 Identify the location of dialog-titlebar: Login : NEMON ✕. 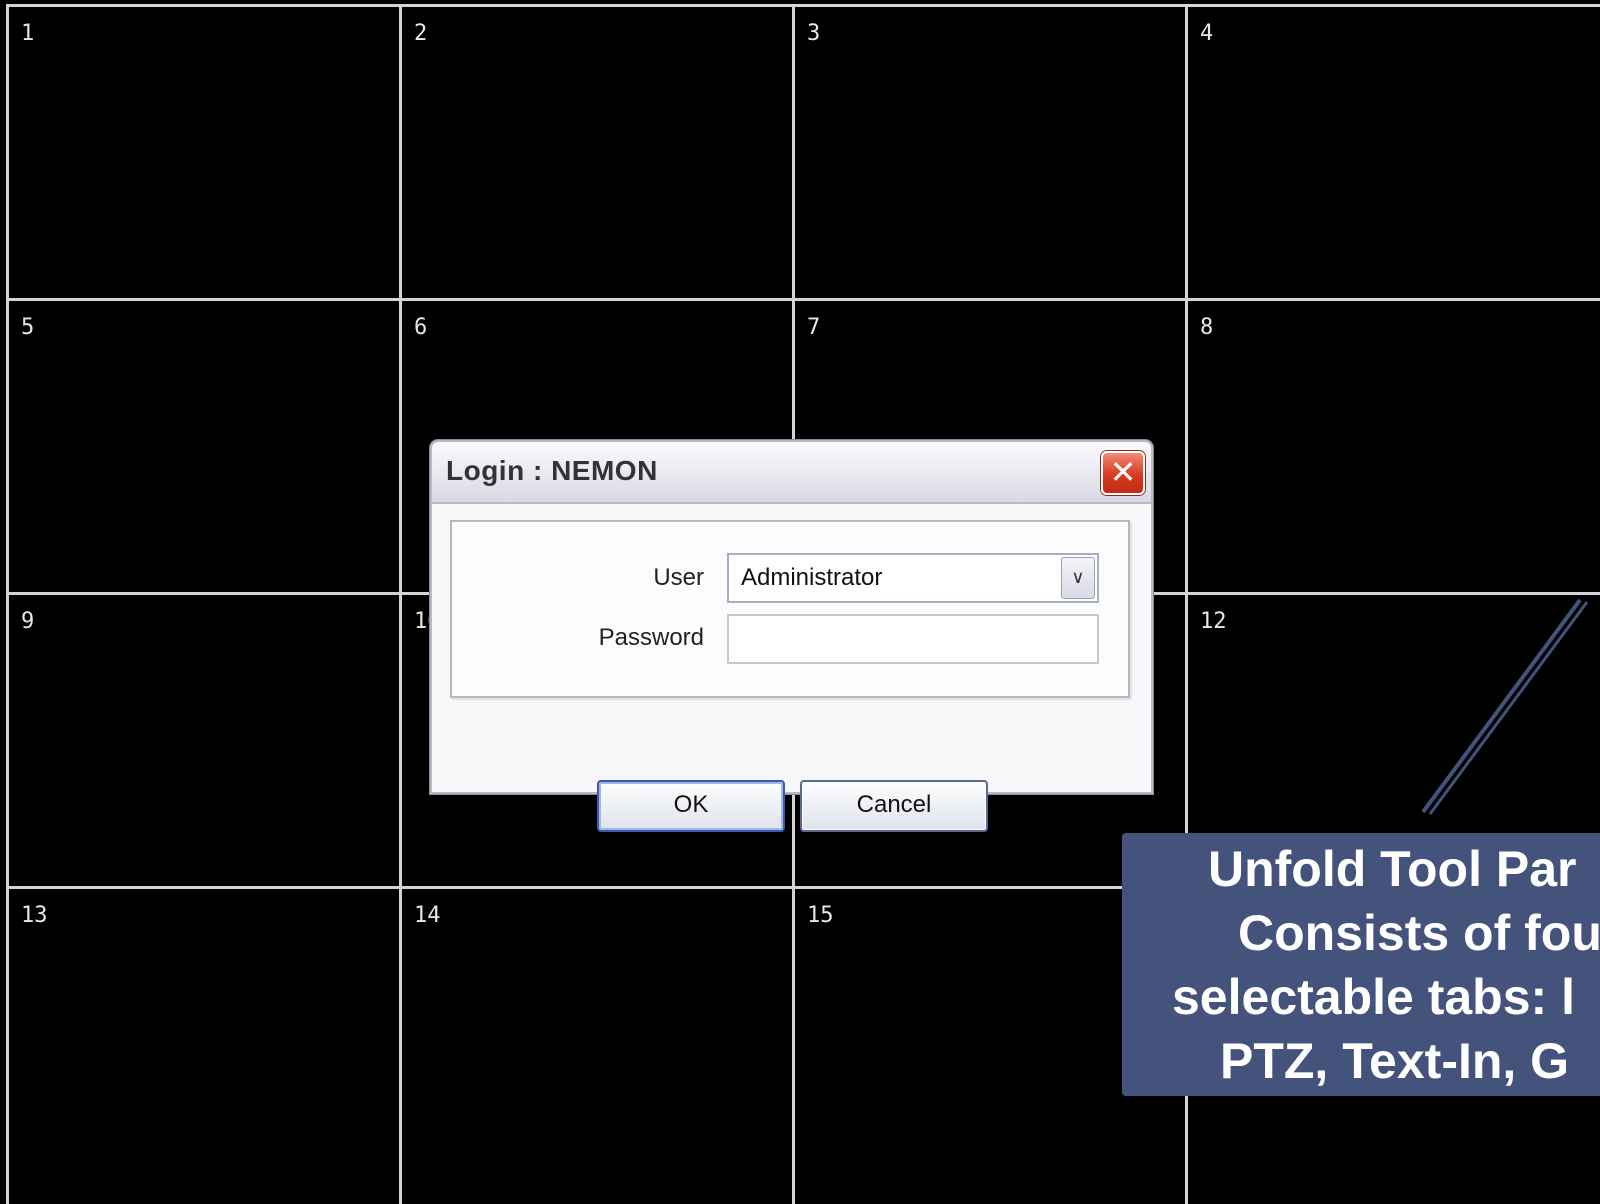
(791, 473).